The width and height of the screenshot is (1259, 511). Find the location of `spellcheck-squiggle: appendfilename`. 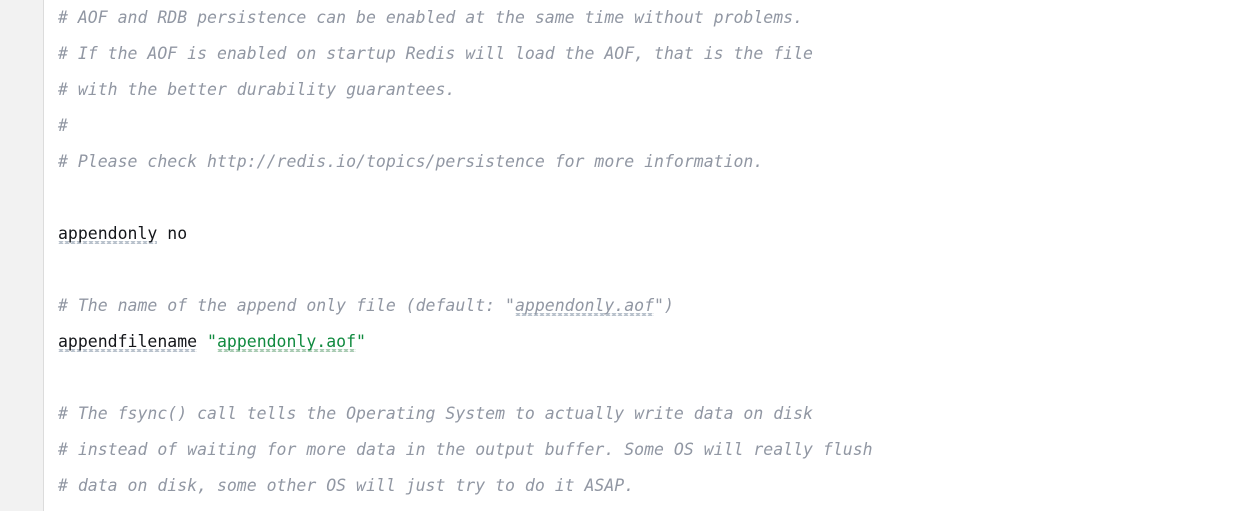

spellcheck-squiggle: appendfilename is located at coordinates (128, 341).